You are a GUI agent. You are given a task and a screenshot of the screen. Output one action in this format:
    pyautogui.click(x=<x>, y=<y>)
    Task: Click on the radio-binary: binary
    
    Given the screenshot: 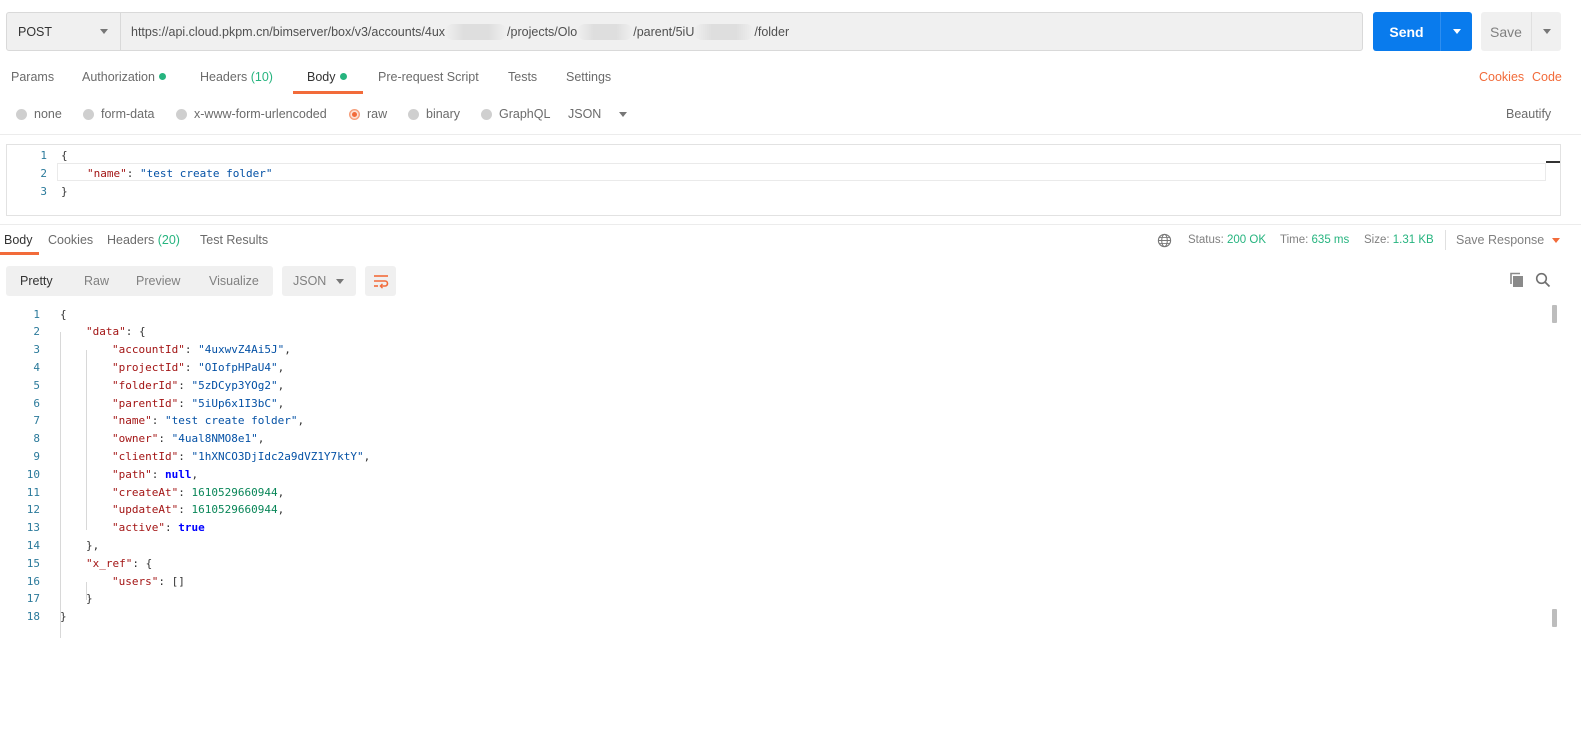 What is the action you would take?
    pyautogui.click(x=434, y=114)
    